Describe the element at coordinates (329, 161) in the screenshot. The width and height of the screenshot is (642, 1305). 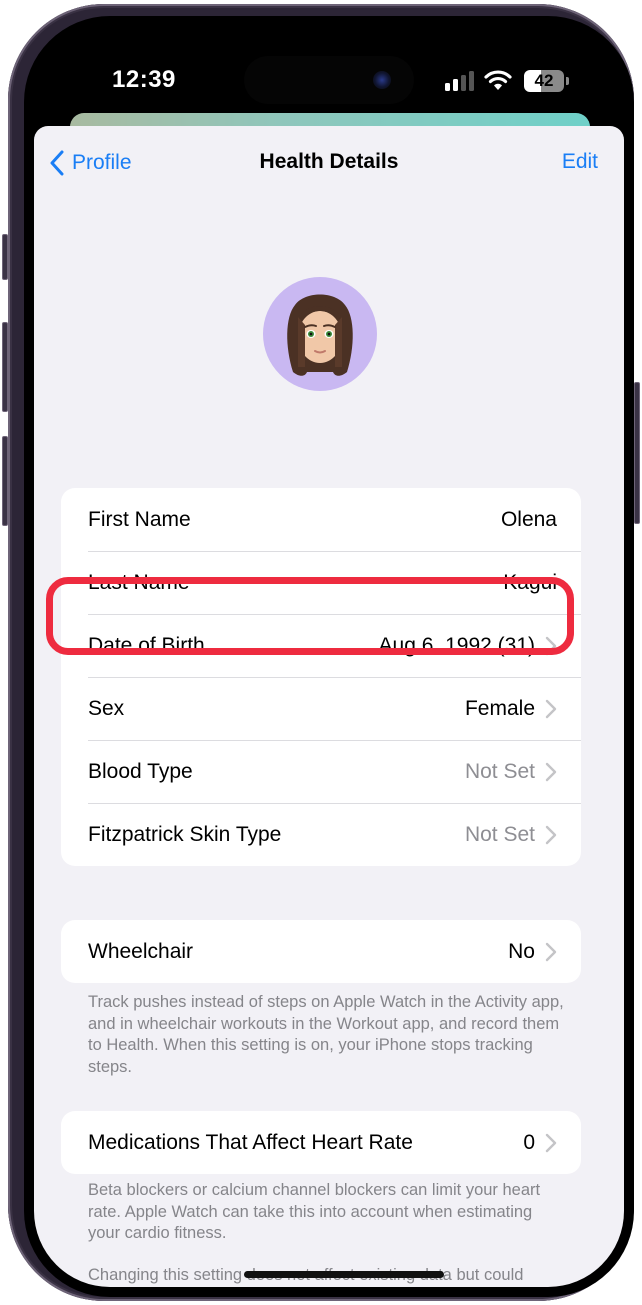
I see `page-title: Health Details` at that location.